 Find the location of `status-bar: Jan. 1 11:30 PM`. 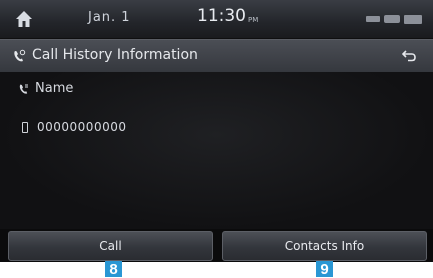

status-bar: Jan. 1 11:30 PM is located at coordinates (216, 19).